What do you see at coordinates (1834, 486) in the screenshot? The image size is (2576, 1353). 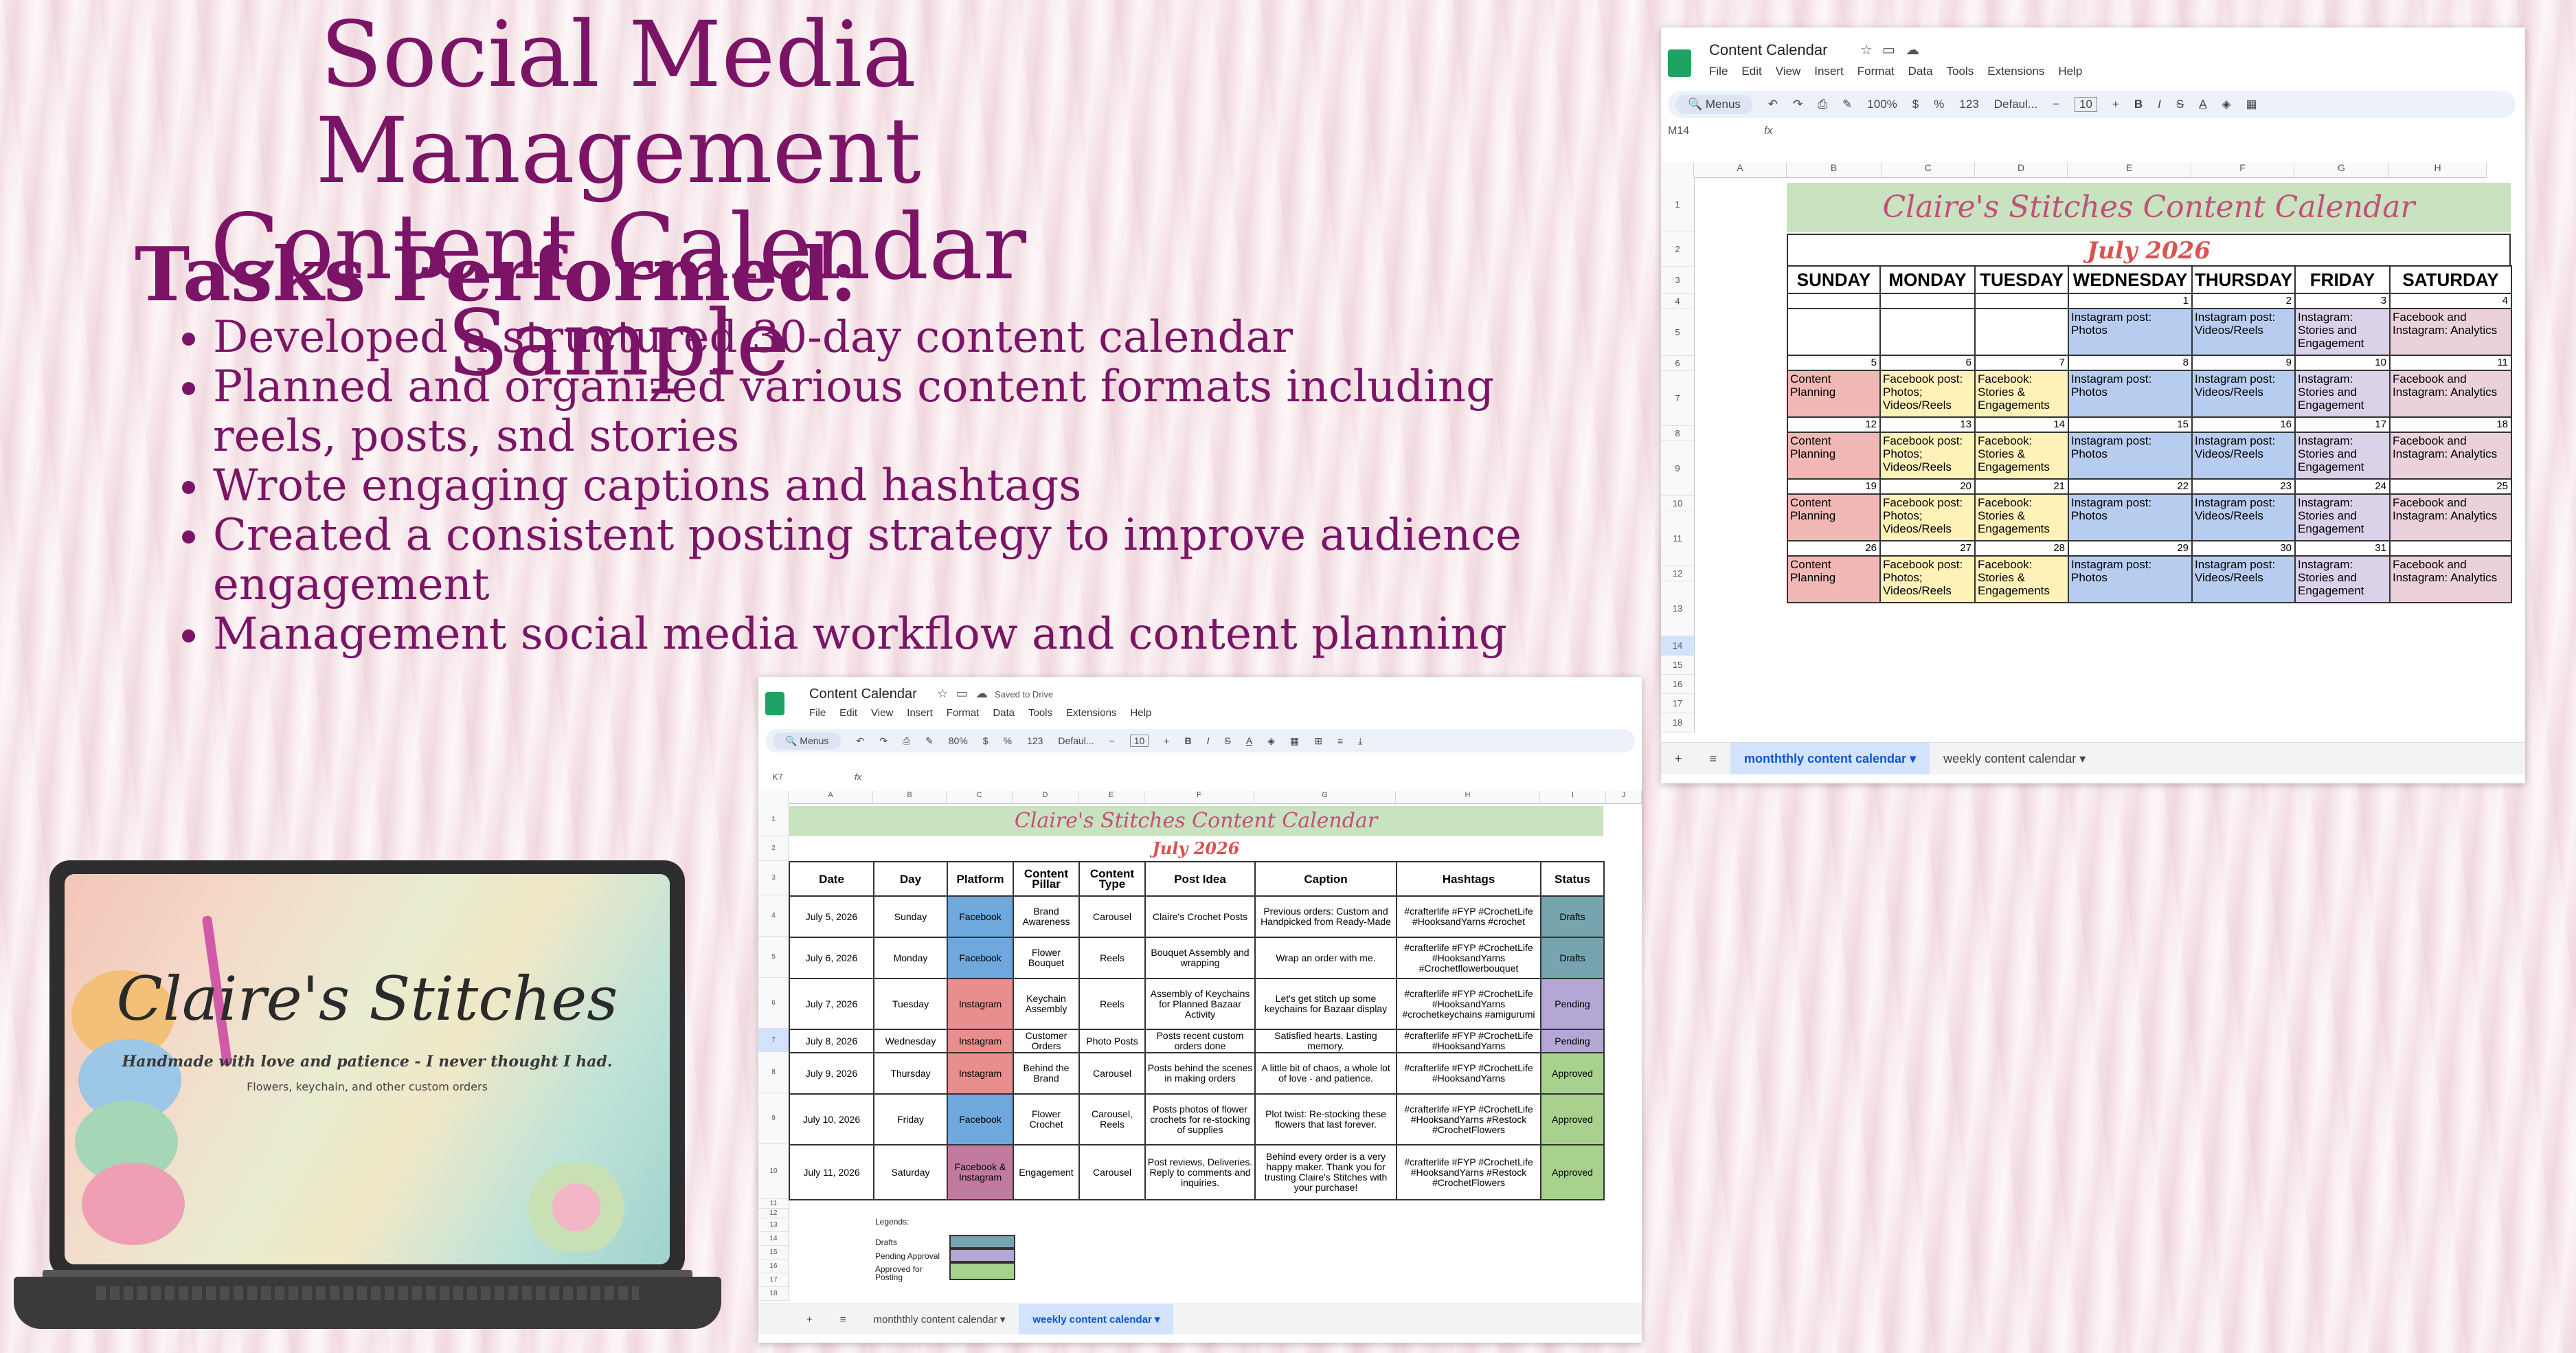 I see `date-number: 19` at bounding box center [1834, 486].